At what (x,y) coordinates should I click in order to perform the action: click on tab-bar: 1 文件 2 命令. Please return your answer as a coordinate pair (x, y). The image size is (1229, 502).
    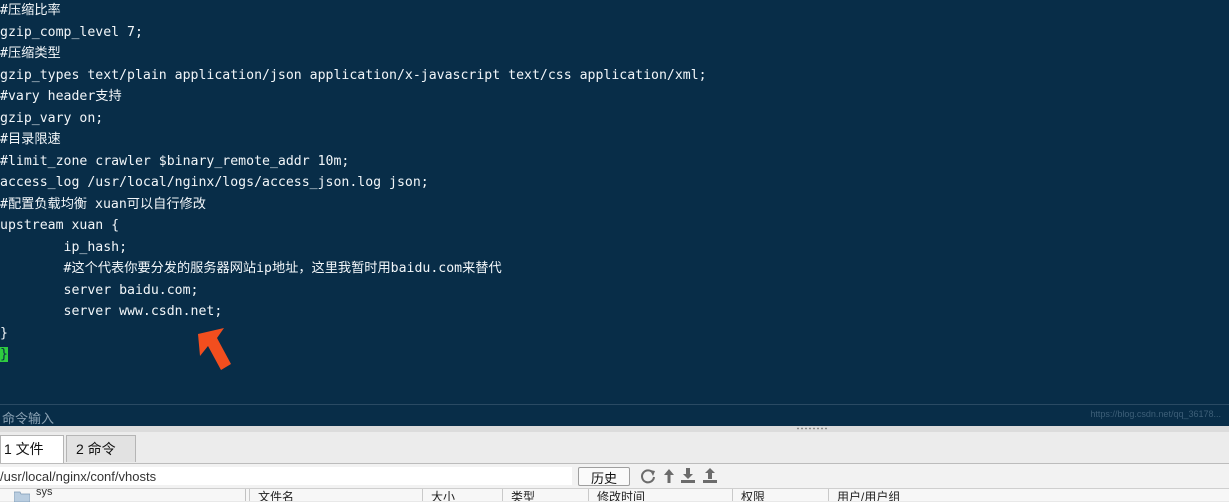
    Looking at the image, I should click on (614, 448).